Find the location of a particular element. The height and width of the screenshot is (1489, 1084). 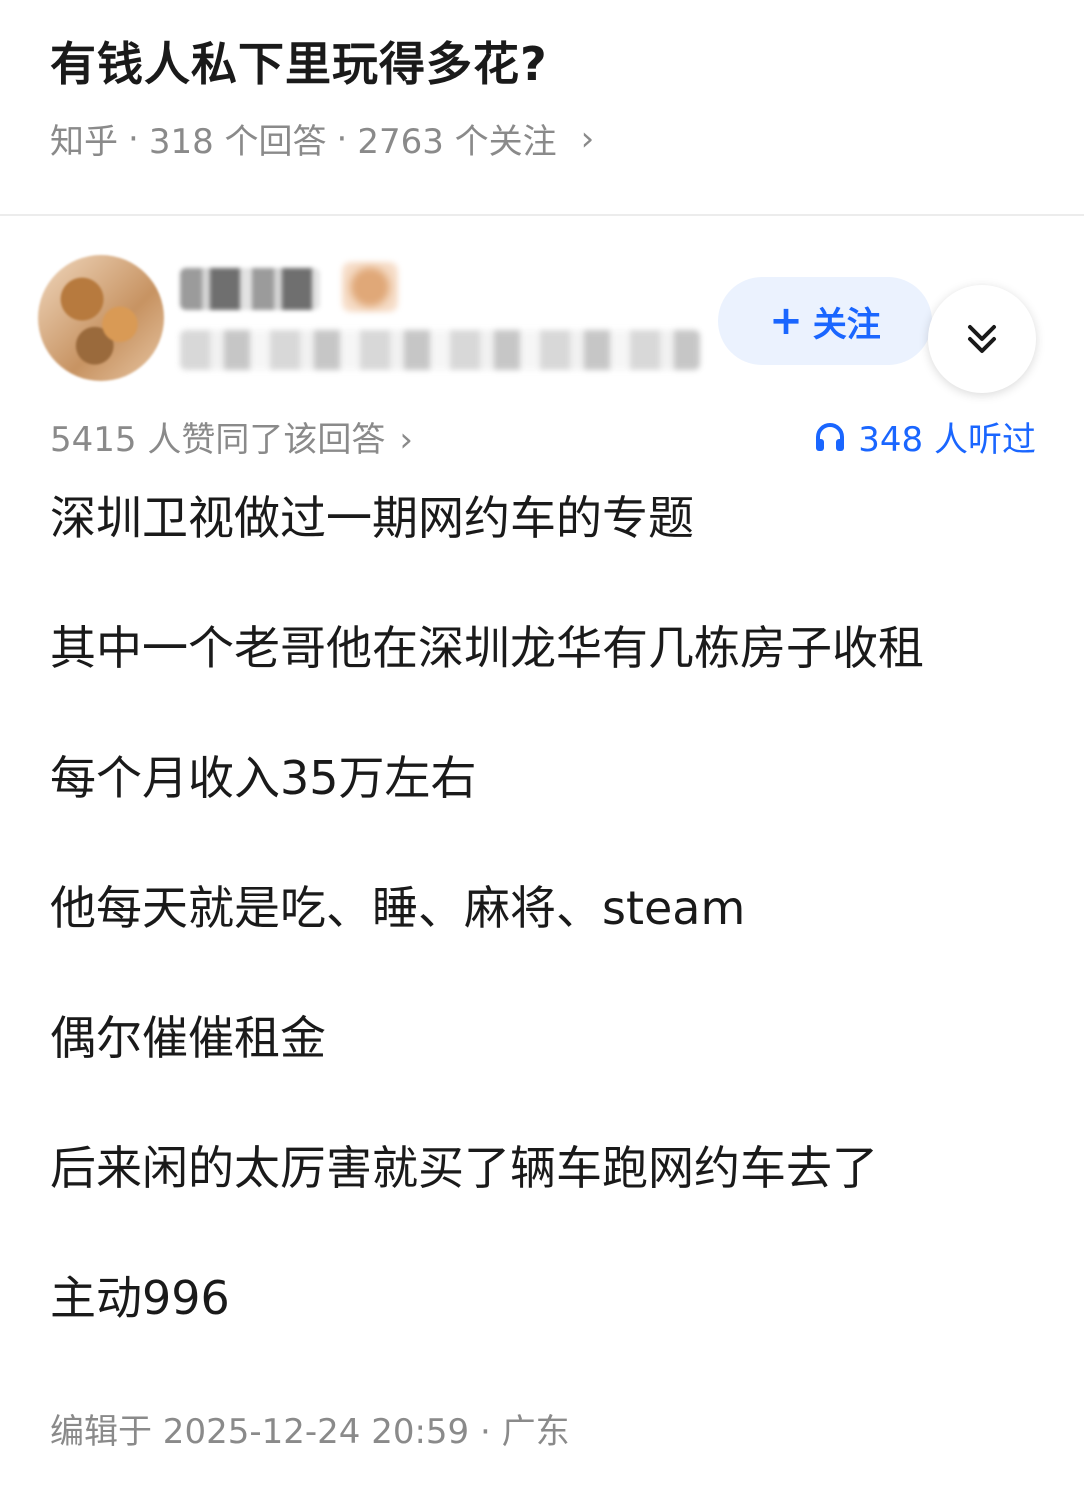

plus-icon: + is located at coordinates (786, 321).